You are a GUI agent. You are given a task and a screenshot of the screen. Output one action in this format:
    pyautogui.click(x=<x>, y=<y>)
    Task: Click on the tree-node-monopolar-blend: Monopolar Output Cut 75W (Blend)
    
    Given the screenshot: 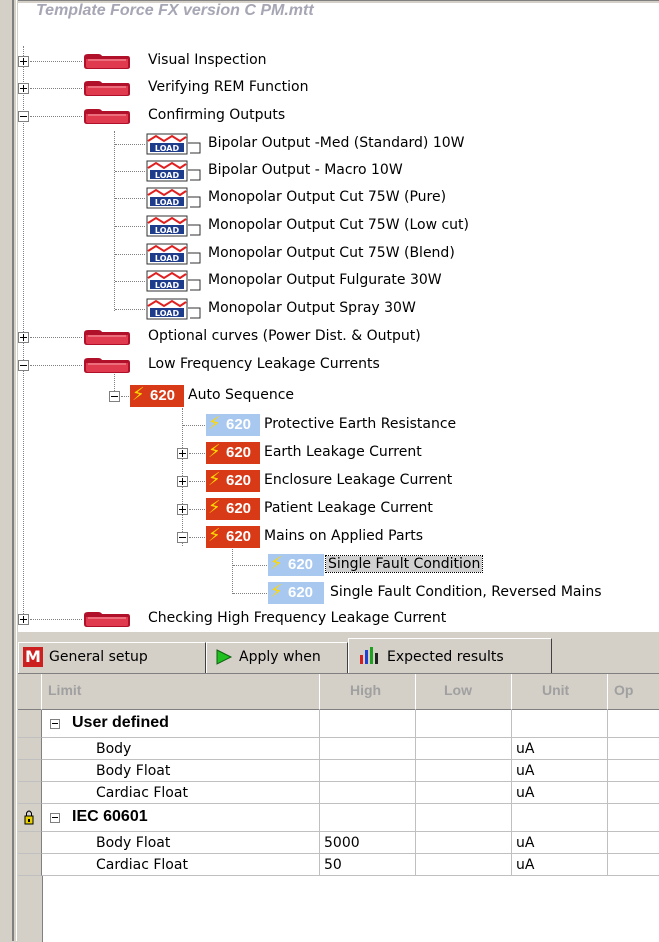 What is the action you would take?
    pyautogui.click(x=338, y=254)
    